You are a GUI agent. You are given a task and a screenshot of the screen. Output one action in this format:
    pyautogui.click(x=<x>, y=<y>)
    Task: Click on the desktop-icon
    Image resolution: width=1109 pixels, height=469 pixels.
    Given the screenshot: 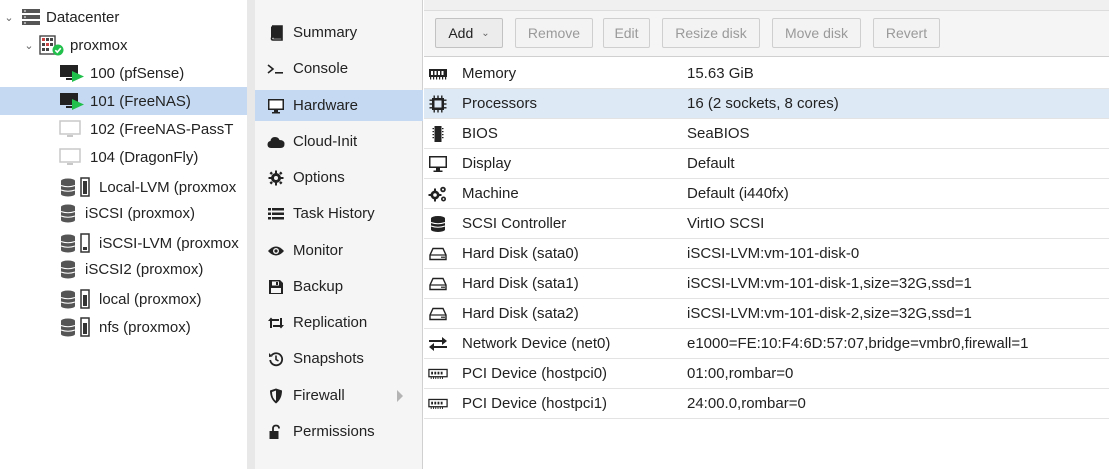 What is the action you would take?
    pyautogui.click(x=276, y=106)
    